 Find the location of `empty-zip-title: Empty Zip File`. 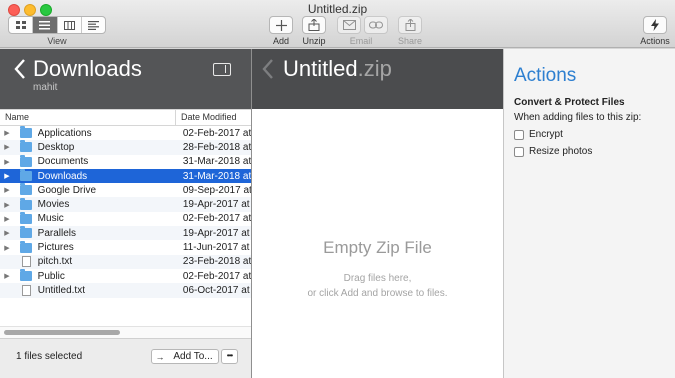

empty-zip-title: Empty Zip File is located at coordinates (377, 247).